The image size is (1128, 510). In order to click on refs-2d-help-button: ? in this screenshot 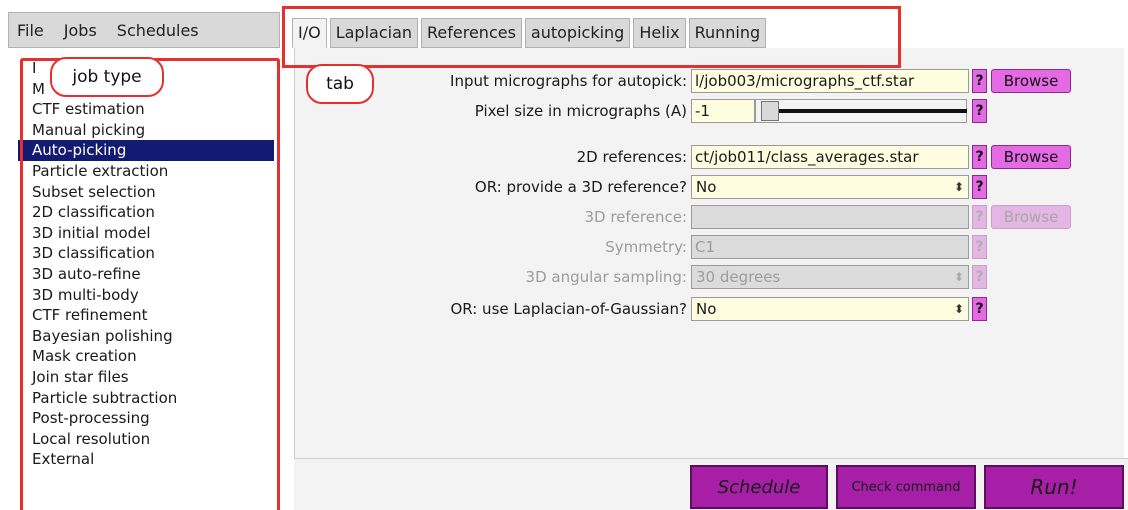, I will do `click(979, 157)`.